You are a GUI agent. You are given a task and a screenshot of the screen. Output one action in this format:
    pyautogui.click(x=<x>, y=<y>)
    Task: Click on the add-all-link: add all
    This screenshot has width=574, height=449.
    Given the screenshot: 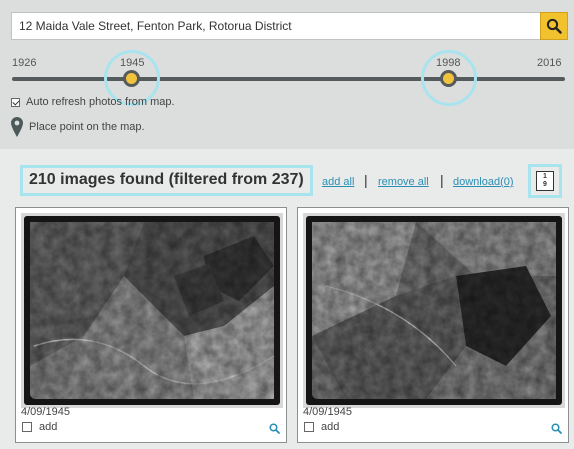 What is the action you would take?
    pyautogui.click(x=338, y=182)
    